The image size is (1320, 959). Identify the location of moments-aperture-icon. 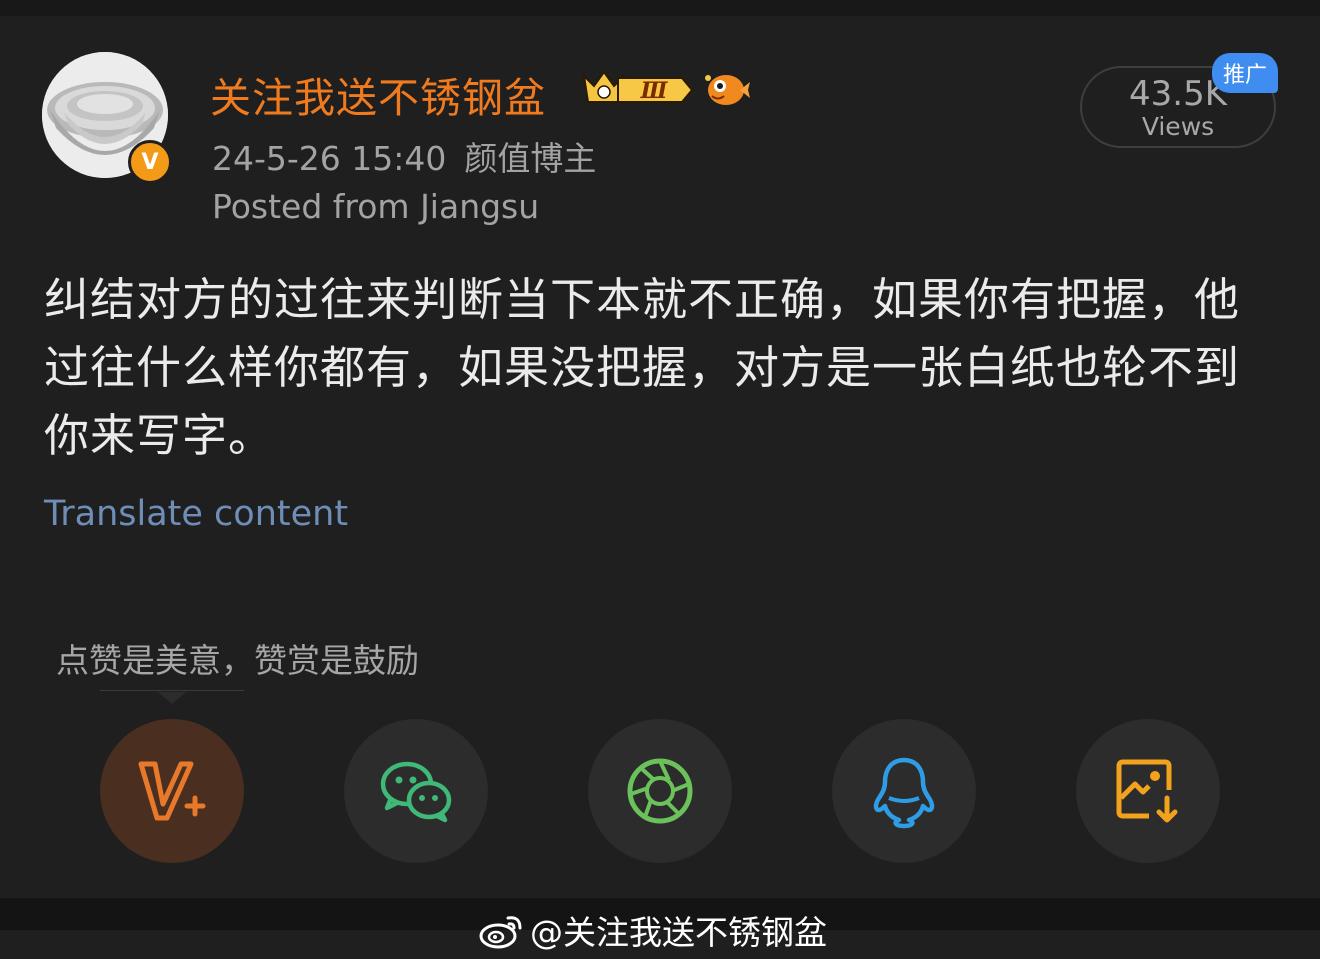
(660, 791).